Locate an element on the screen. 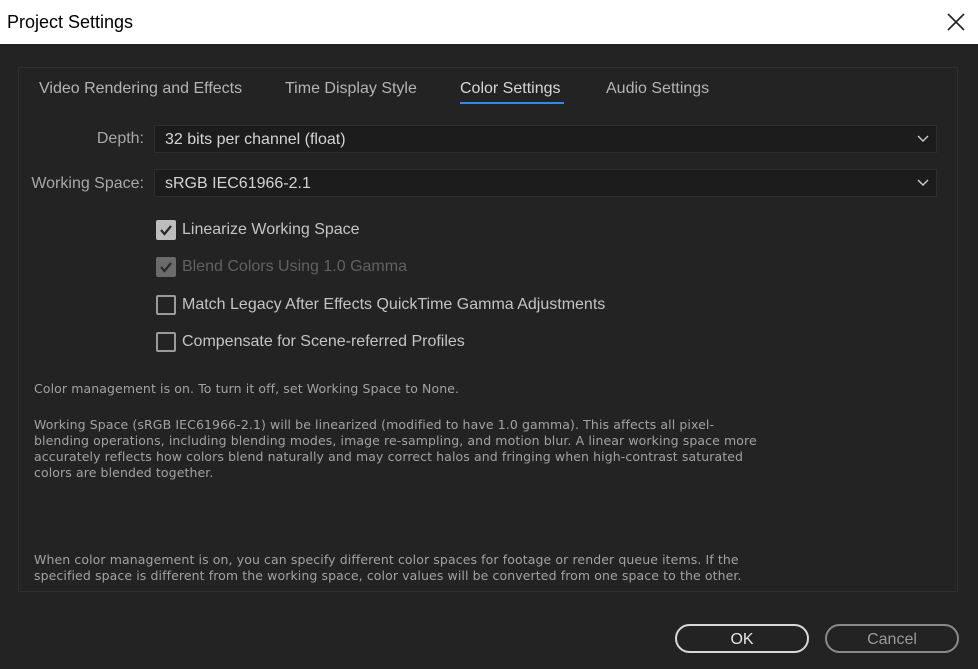 The height and width of the screenshot is (669, 978). depth-value: 32 bits per channel (float) is located at coordinates (255, 139).